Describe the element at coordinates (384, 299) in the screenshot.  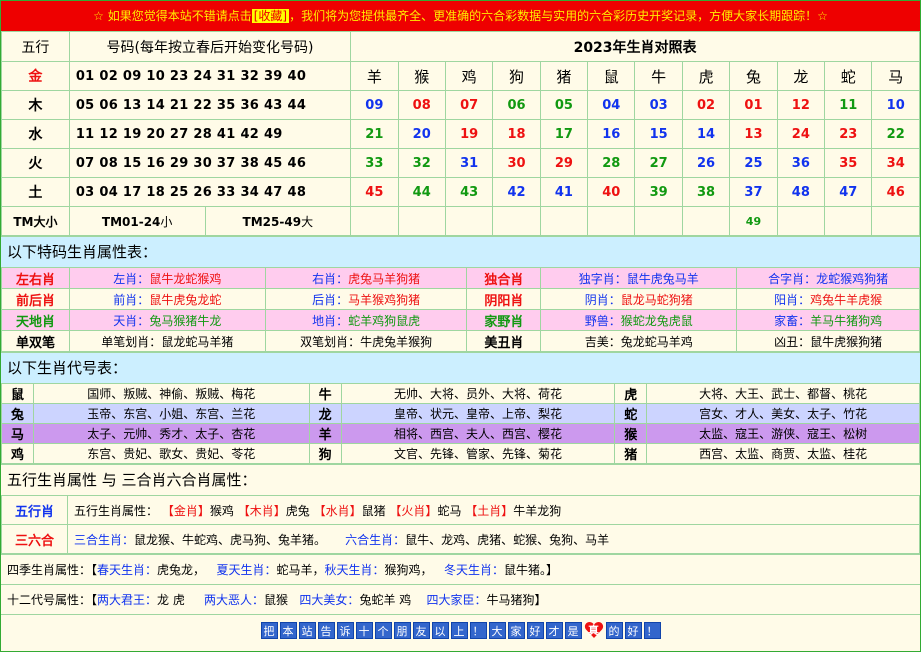
I see `attr-value: 马羊猴鸡狗猪` at that location.